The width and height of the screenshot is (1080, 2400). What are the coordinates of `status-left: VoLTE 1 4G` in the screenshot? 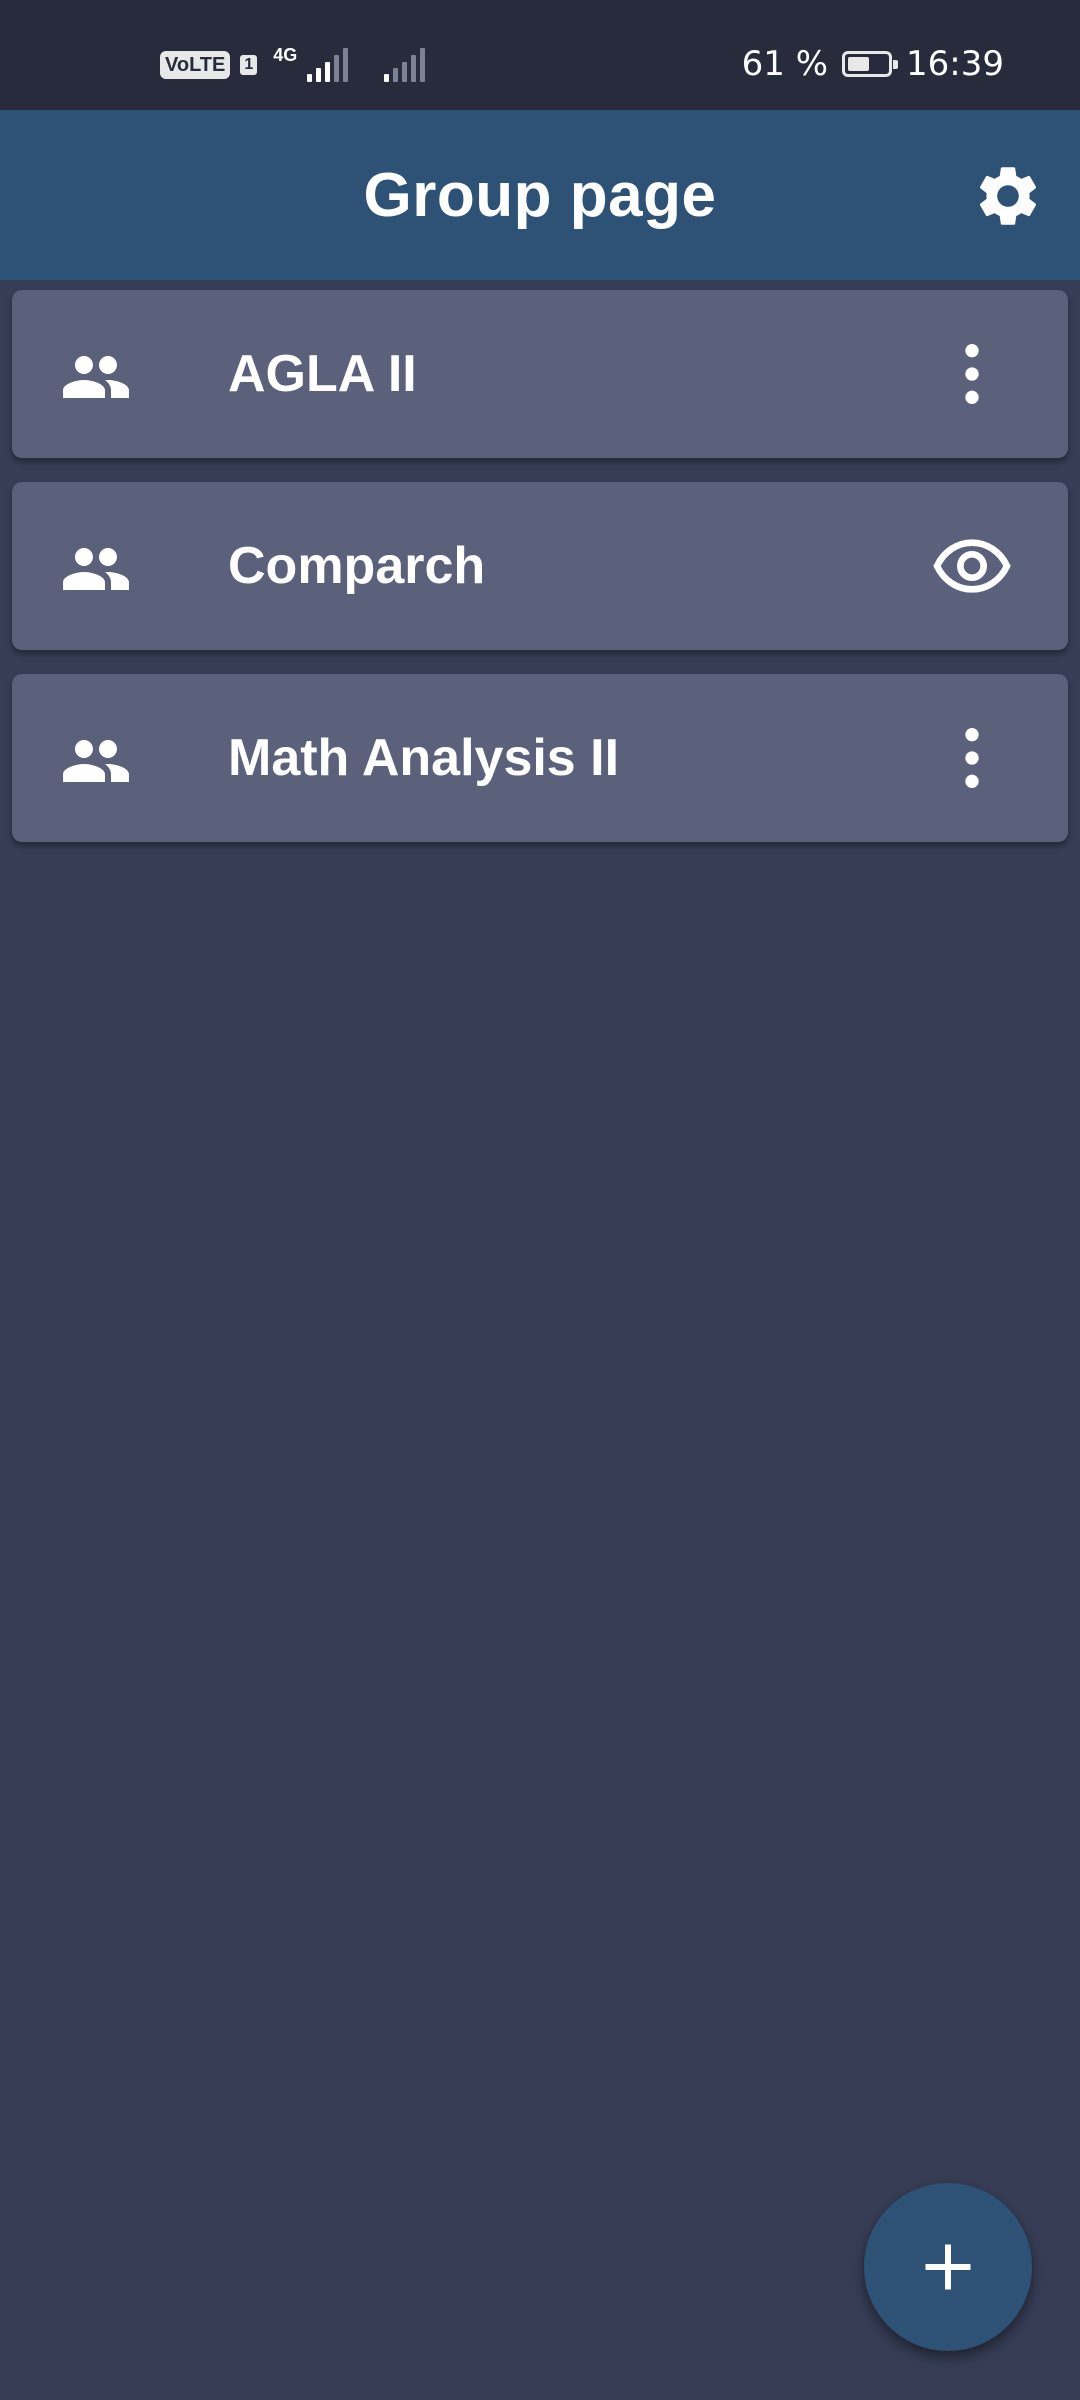 It's located at (293, 63).